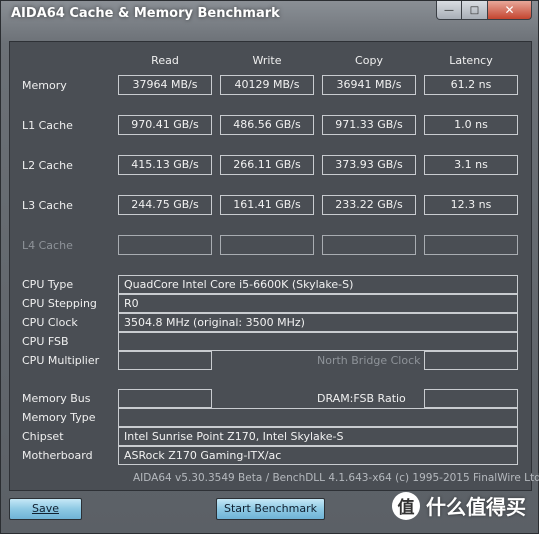 Image resolution: width=539 pixels, height=534 pixels. I want to click on motherboard-value: ASRock Z170 Gaming-ITX/ac, so click(318, 455).